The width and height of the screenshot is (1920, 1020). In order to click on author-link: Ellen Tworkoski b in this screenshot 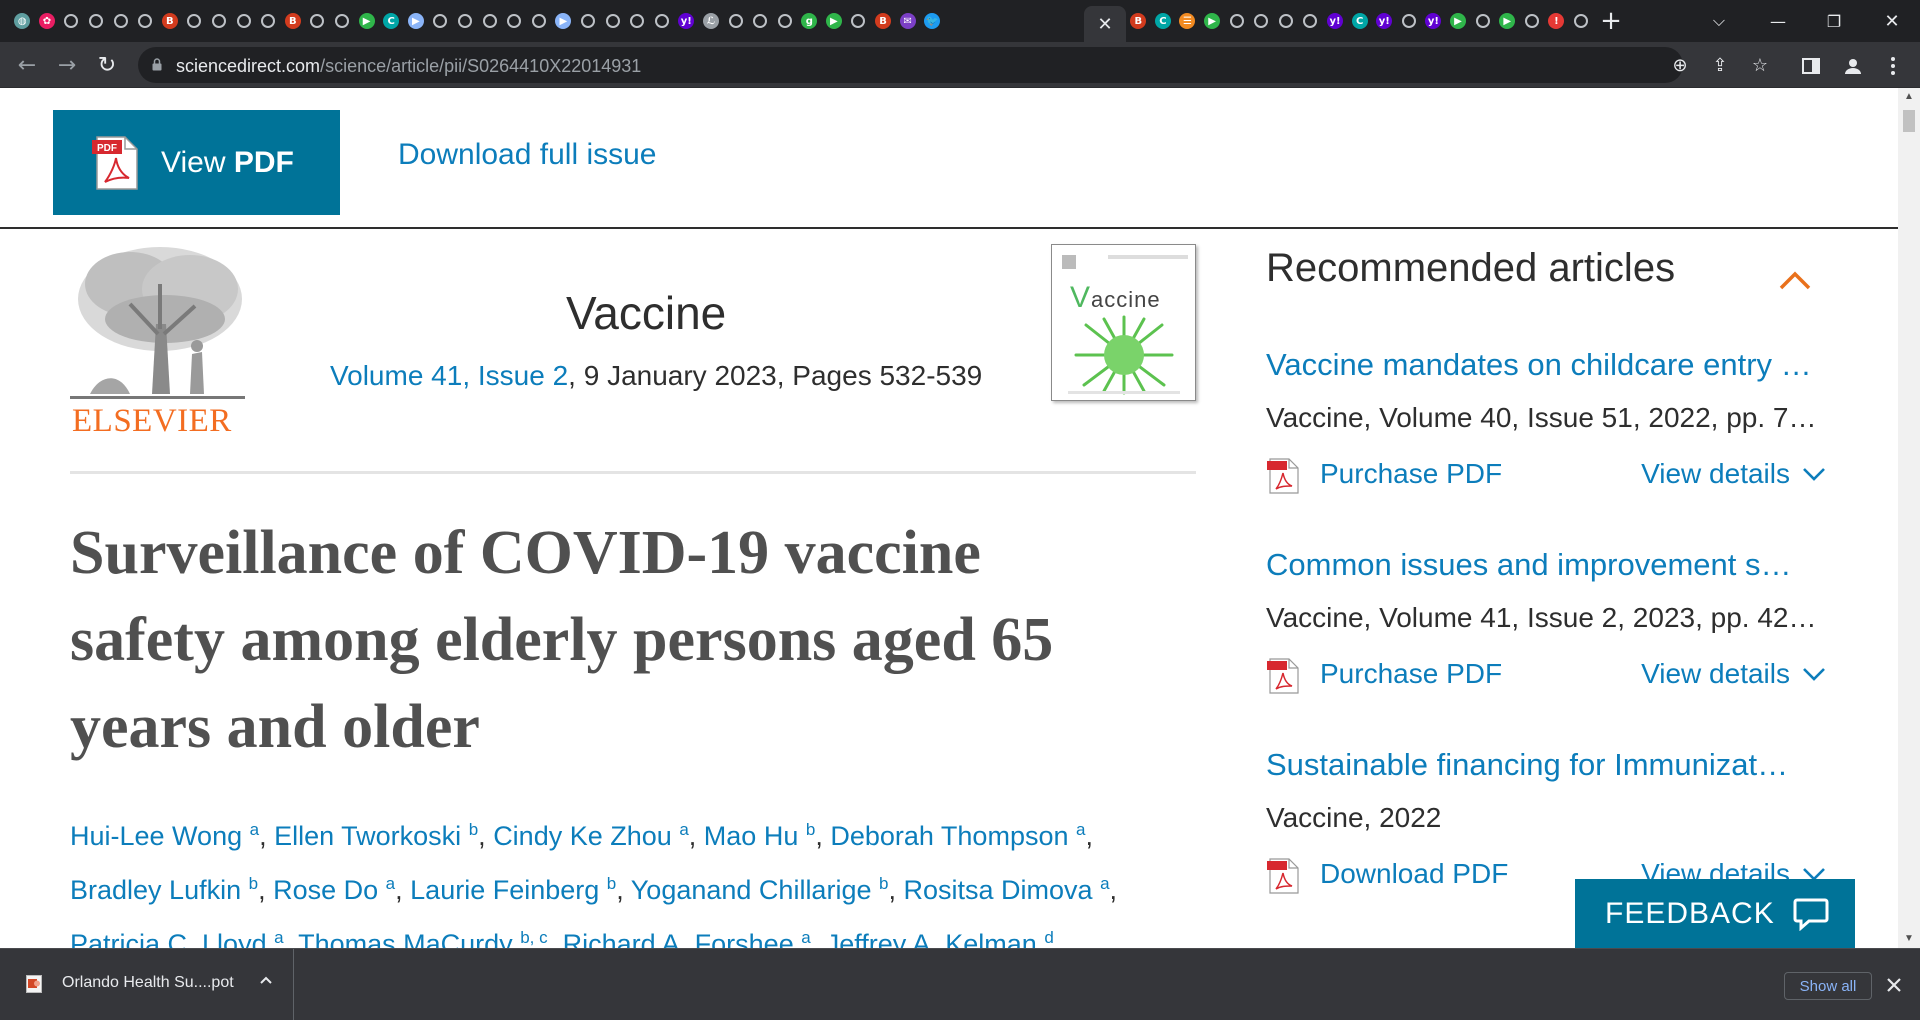, I will do `click(376, 835)`.